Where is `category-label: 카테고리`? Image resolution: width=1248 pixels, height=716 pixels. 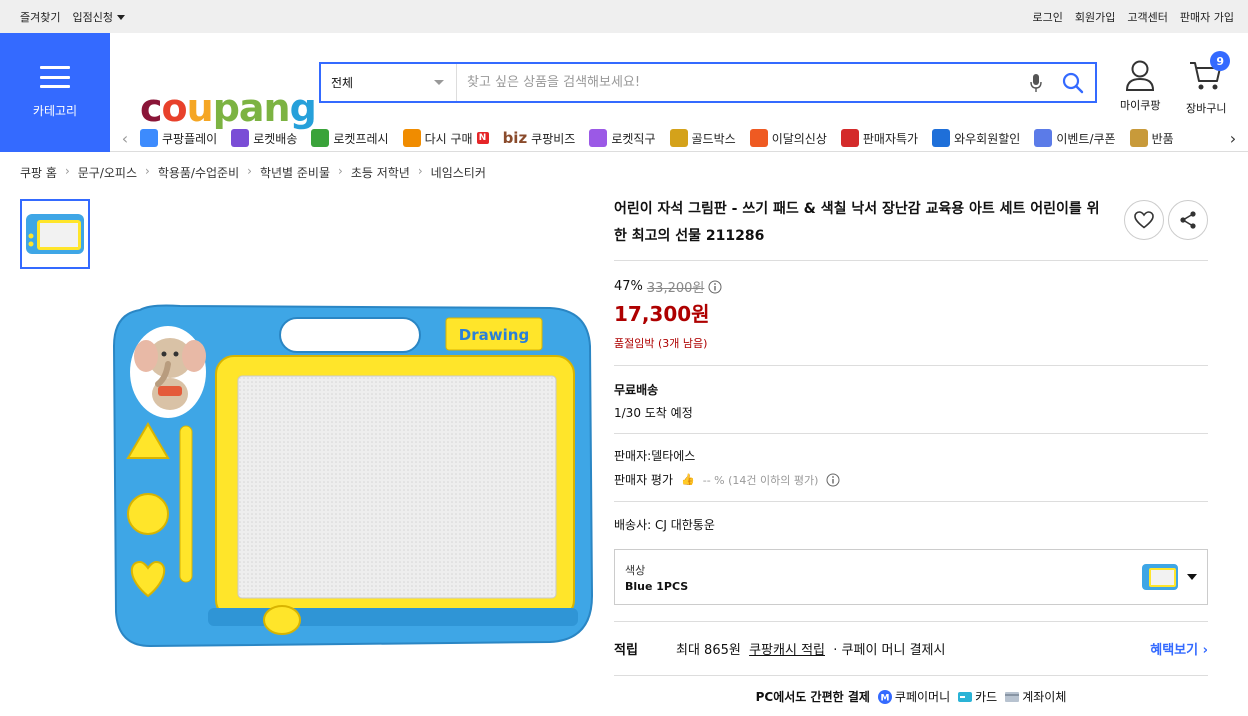
category-label: 카테고리 is located at coordinates (55, 111).